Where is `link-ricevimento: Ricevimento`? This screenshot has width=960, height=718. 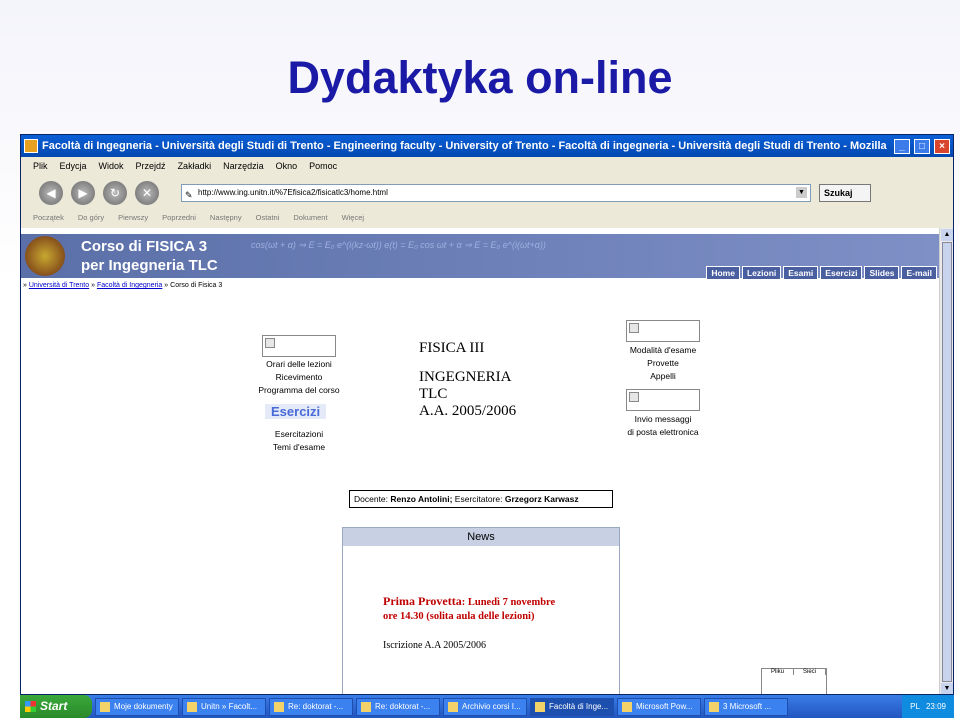 link-ricevimento: Ricevimento is located at coordinates (299, 377).